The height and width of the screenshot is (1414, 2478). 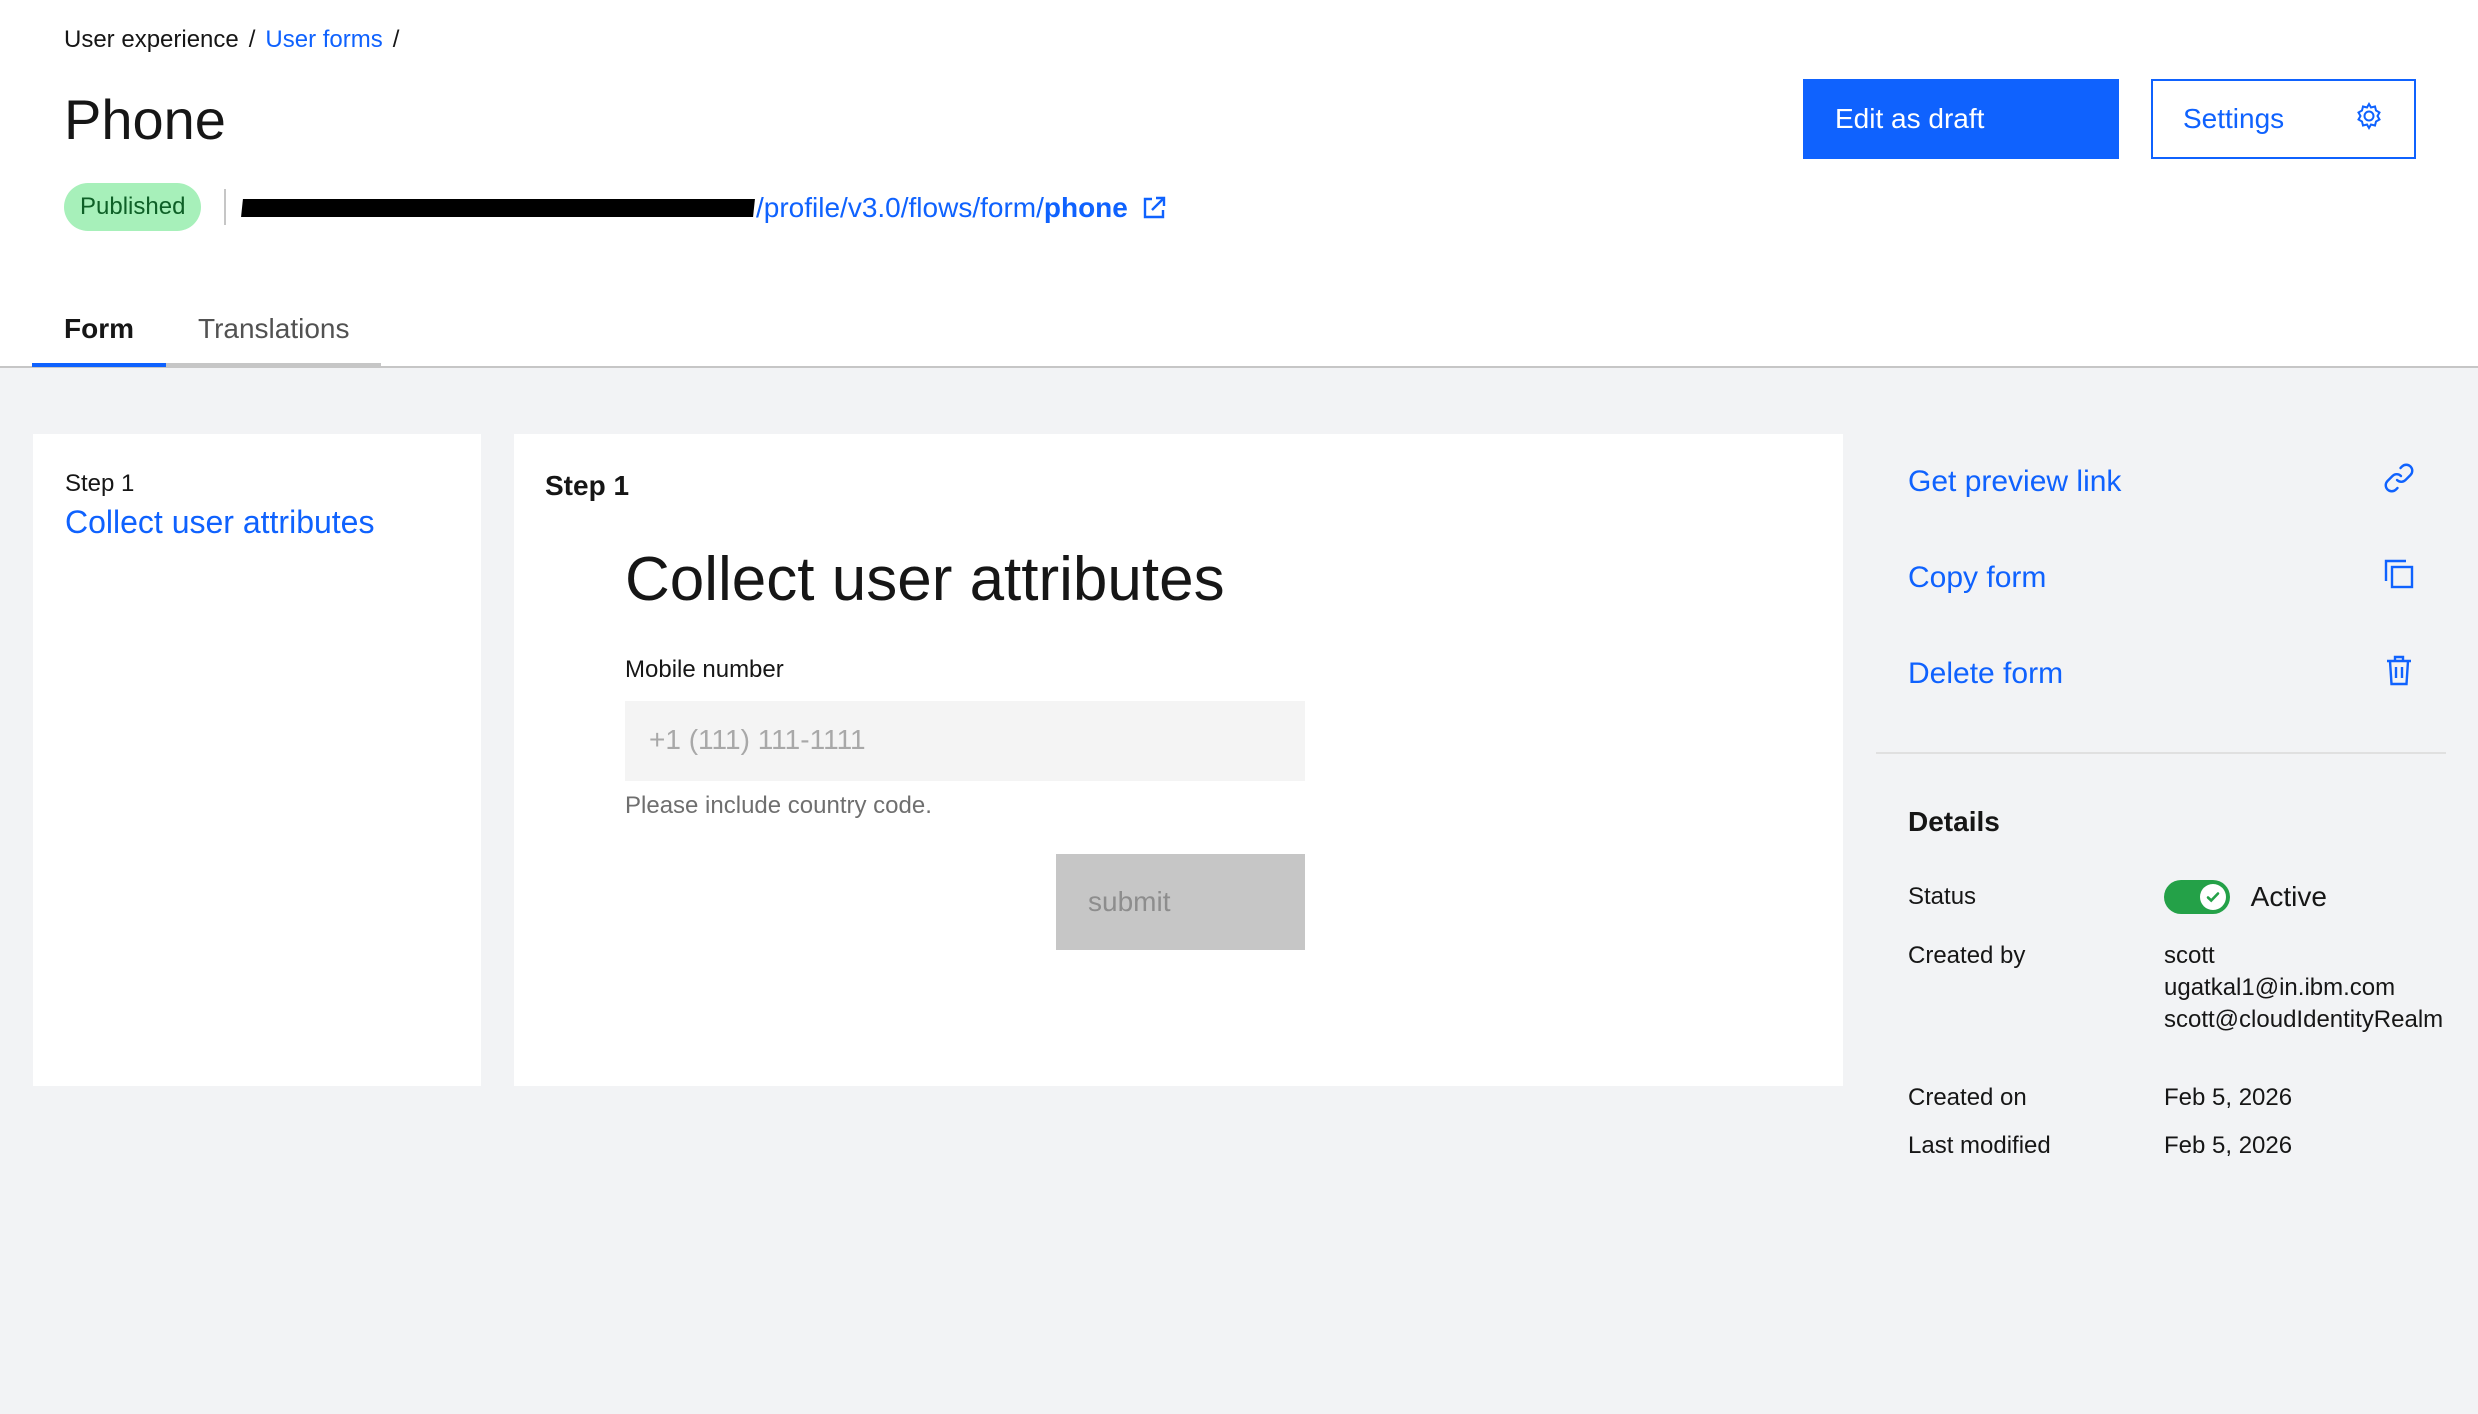 I want to click on last-modified-key: Last modified, so click(x=1979, y=1145).